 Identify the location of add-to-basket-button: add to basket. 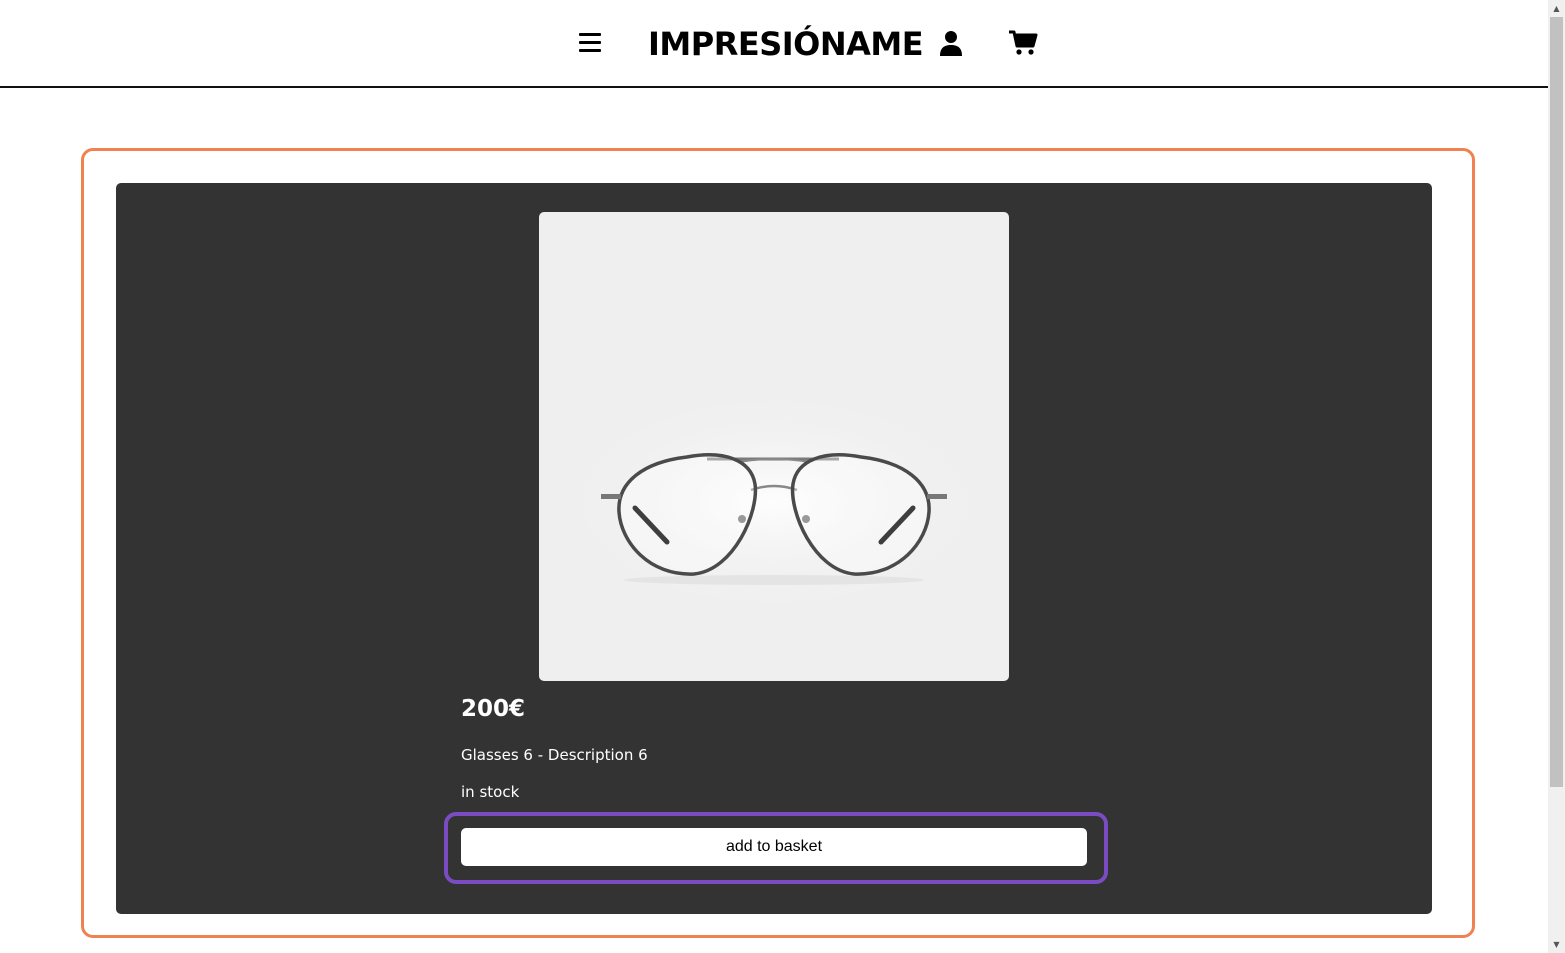
(774, 847).